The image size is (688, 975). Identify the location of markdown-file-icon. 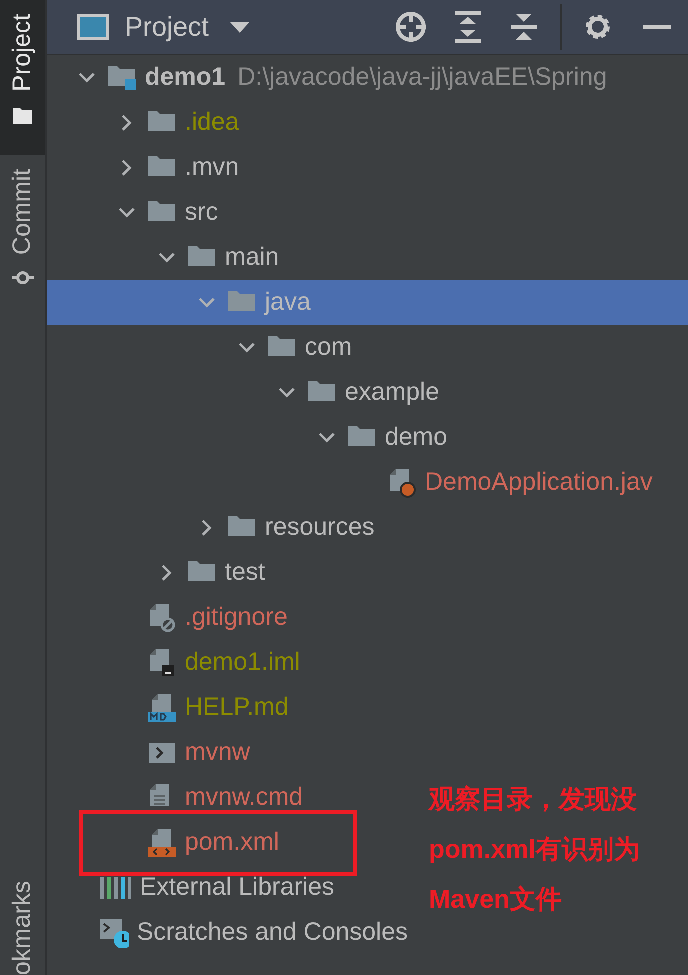
(162, 707).